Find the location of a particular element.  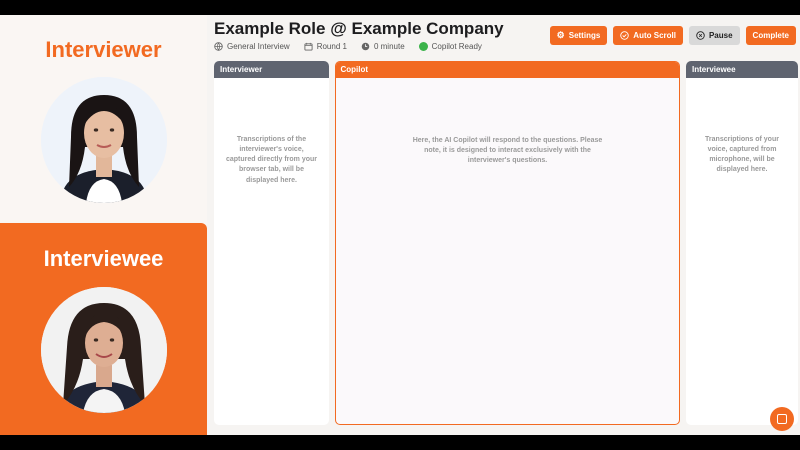

auto-scroll-button: Auto Scroll is located at coordinates (648, 35).